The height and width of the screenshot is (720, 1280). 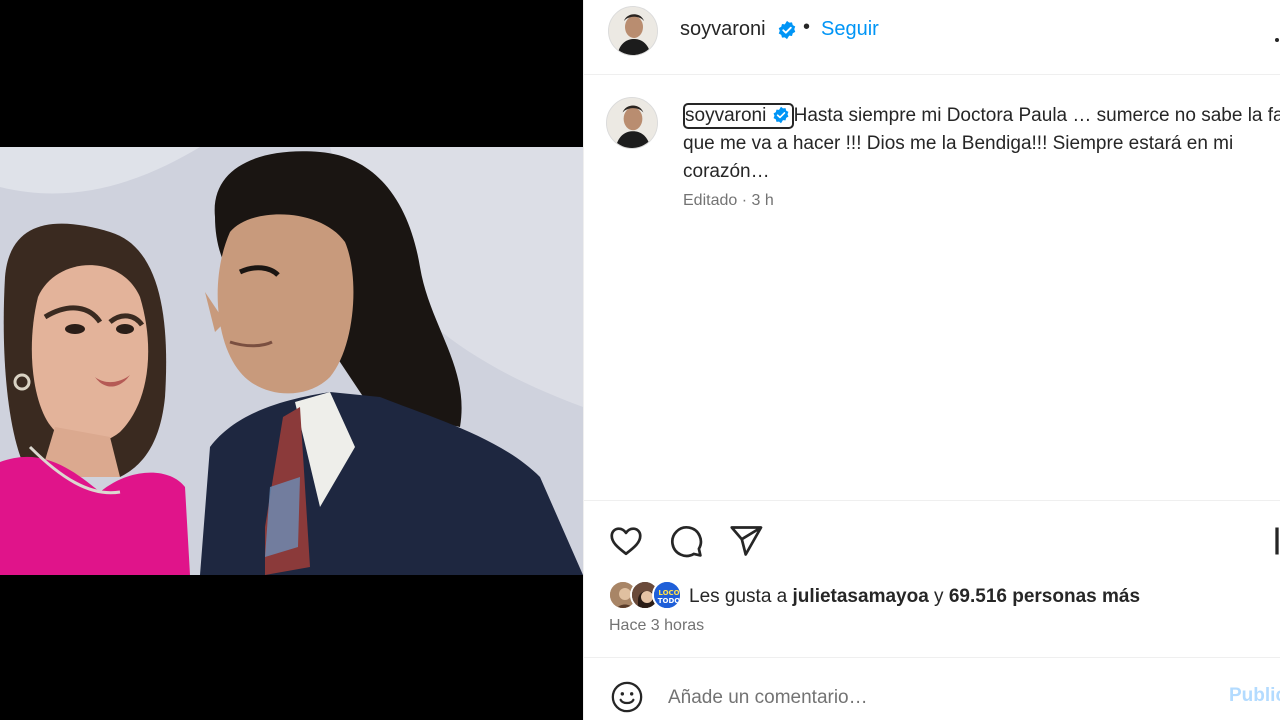 I want to click on comment-bar: Publicar, so click(x=932, y=689).